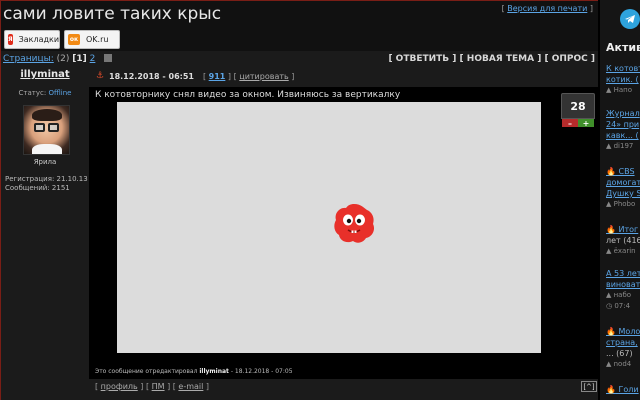 The image size is (640, 400). Describe the element at coordinates (79, 59) in the screenshot. I see `page-current: [1]` at that location.